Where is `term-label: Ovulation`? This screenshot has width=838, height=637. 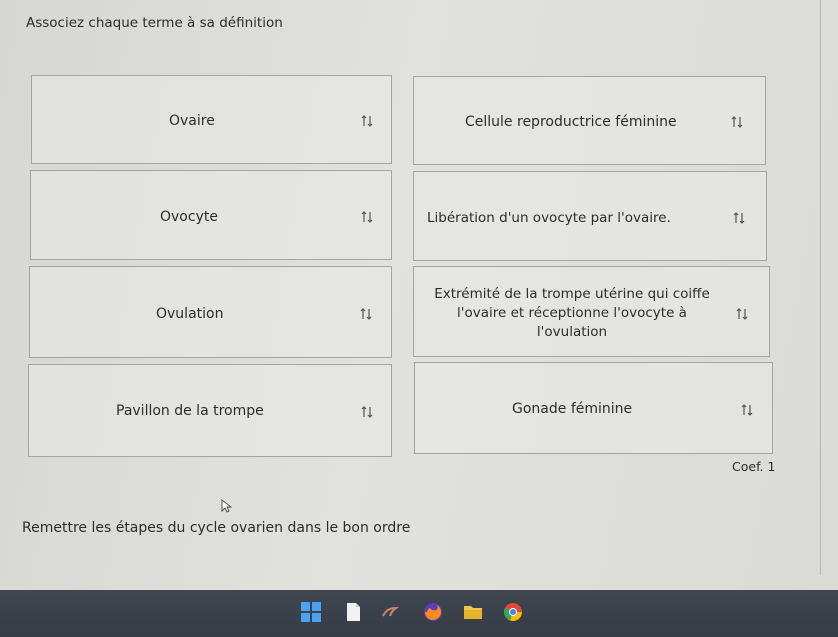 term-label: Ovulation is located at coordinates (190, 314).